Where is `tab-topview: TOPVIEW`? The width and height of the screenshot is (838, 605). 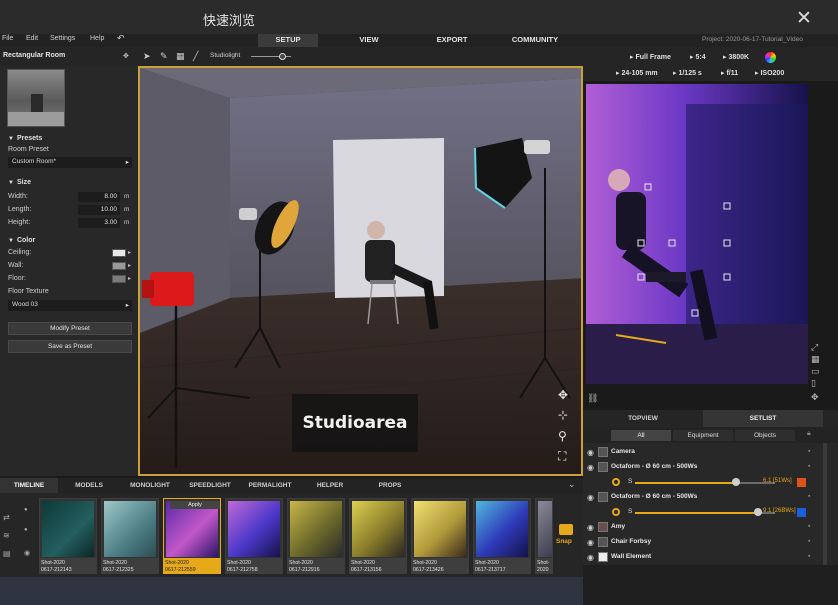 tab-topview: TOPVIEW is located at coordinates (643, 418).